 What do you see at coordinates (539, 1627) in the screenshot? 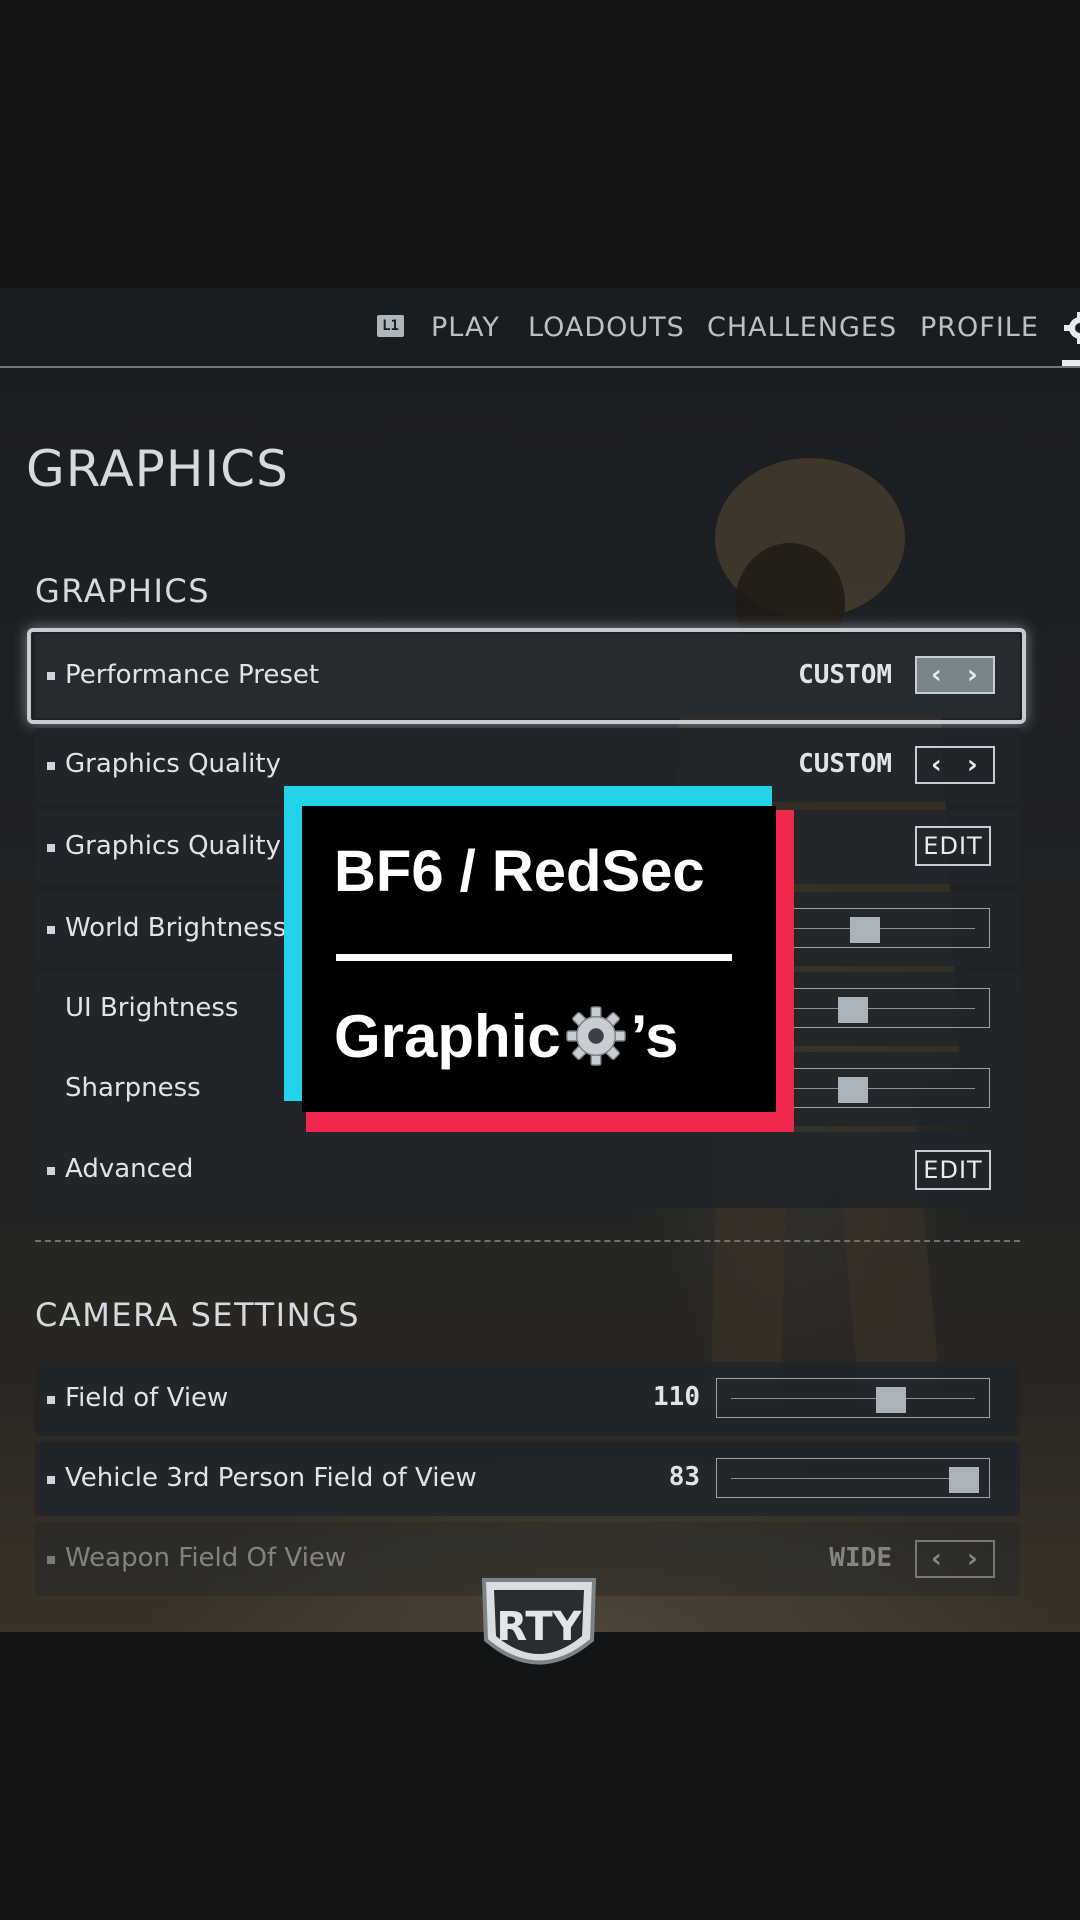
I see `logo-text: RTY` at bounding box center [539, 1627].